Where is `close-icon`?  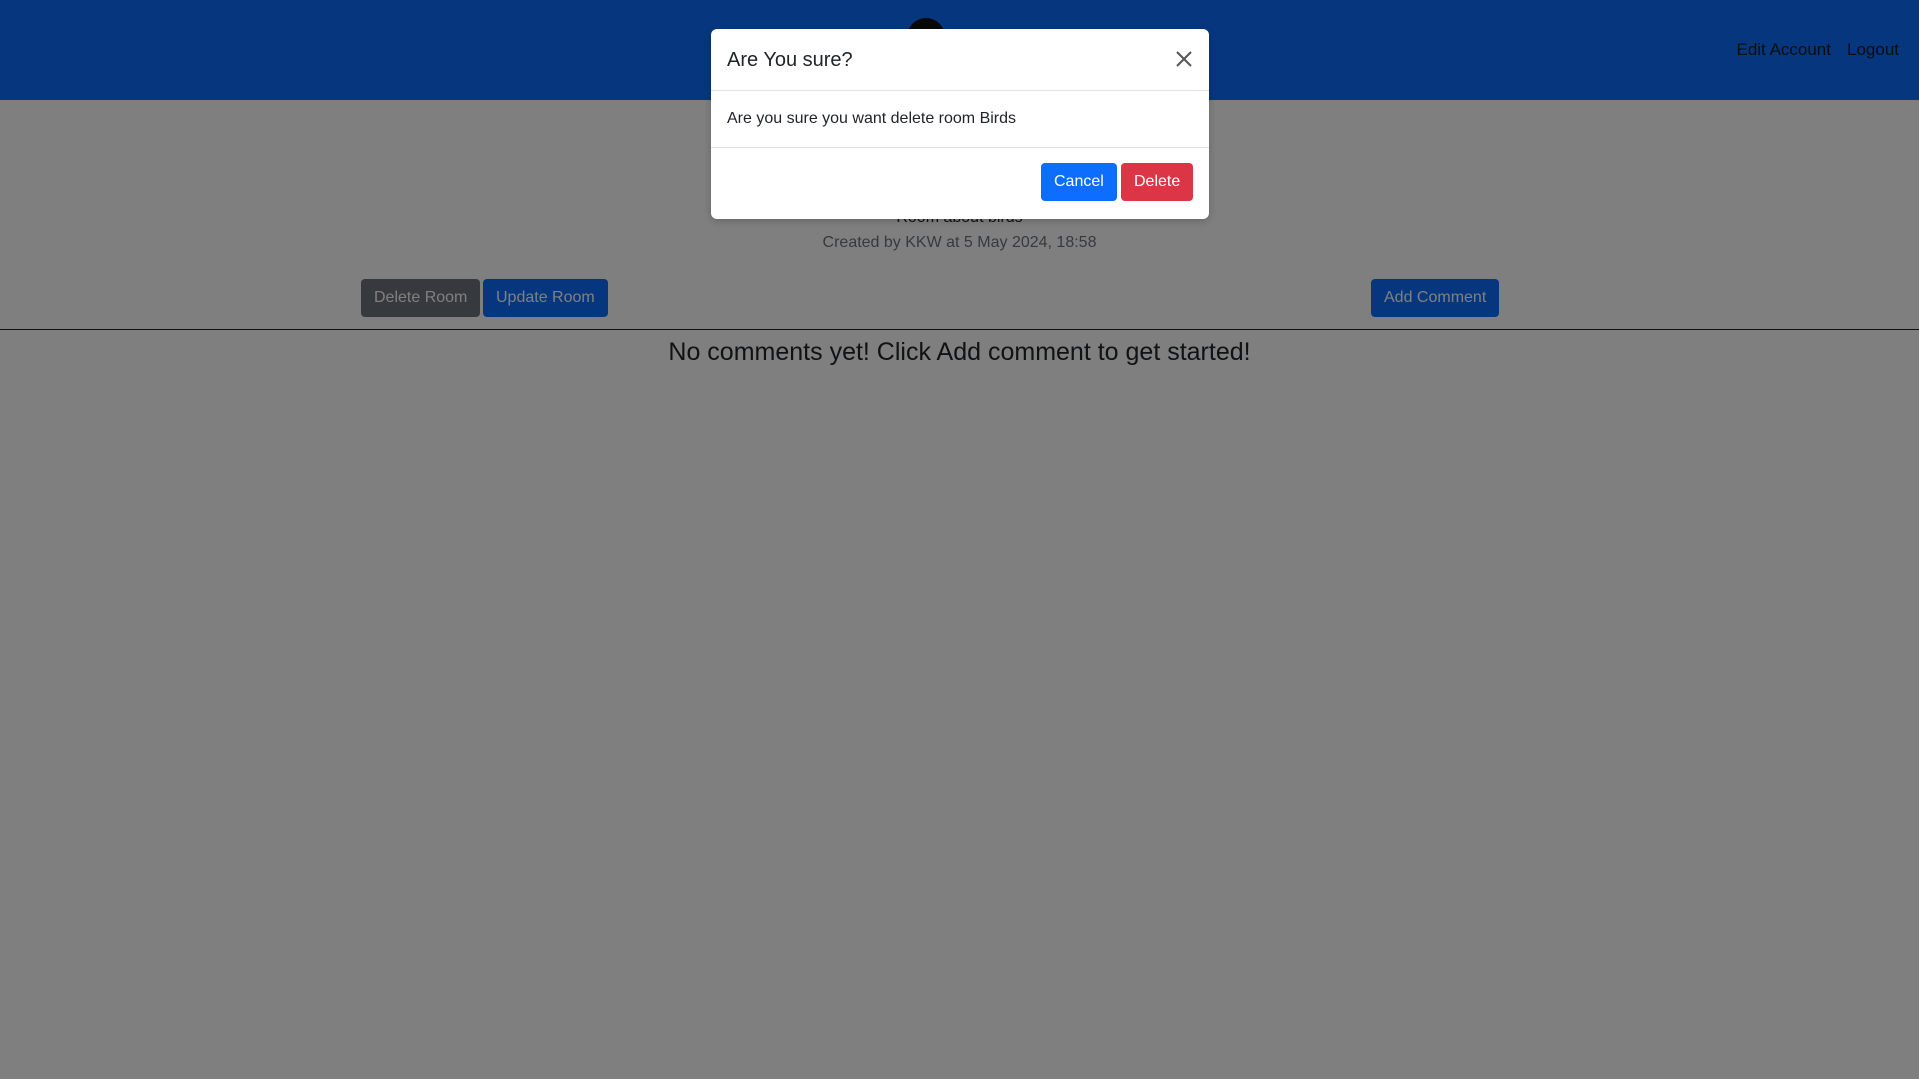 close-icon is located at coordinates (1184, 59).